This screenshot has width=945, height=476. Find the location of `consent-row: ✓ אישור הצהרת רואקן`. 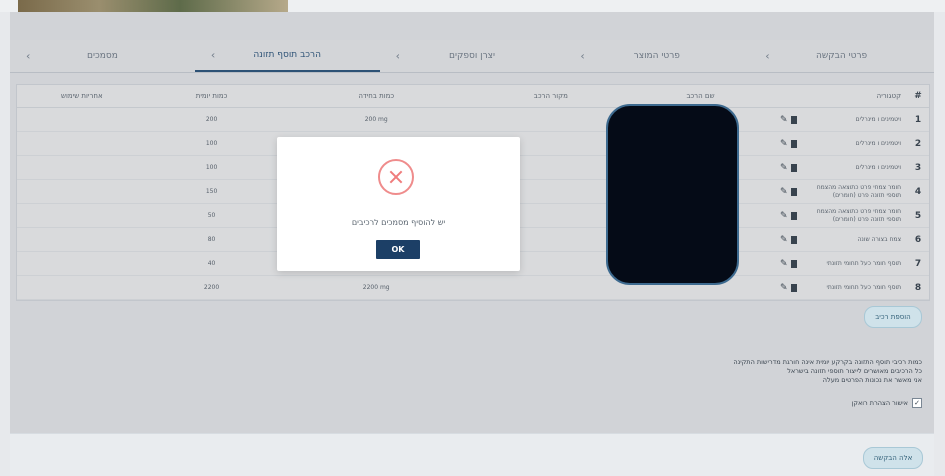

consent-row: ✓ אישור הצהרת רואקן is located at coordinates (841, 403).